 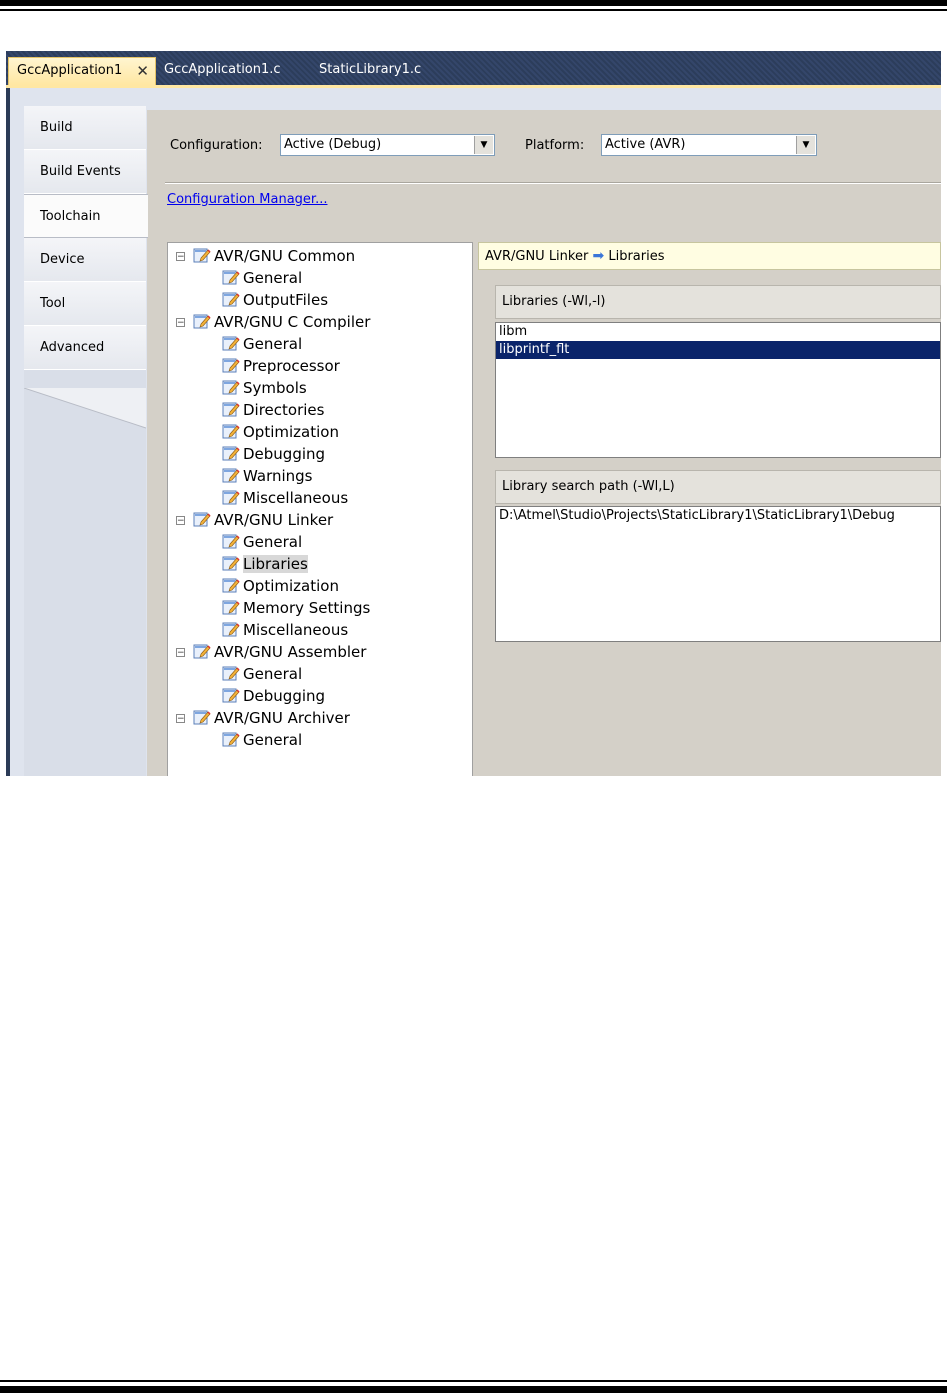 I want to click on tab-staticlibrary1-c: StaticLibrary1.c, so click(x=370, y=71).